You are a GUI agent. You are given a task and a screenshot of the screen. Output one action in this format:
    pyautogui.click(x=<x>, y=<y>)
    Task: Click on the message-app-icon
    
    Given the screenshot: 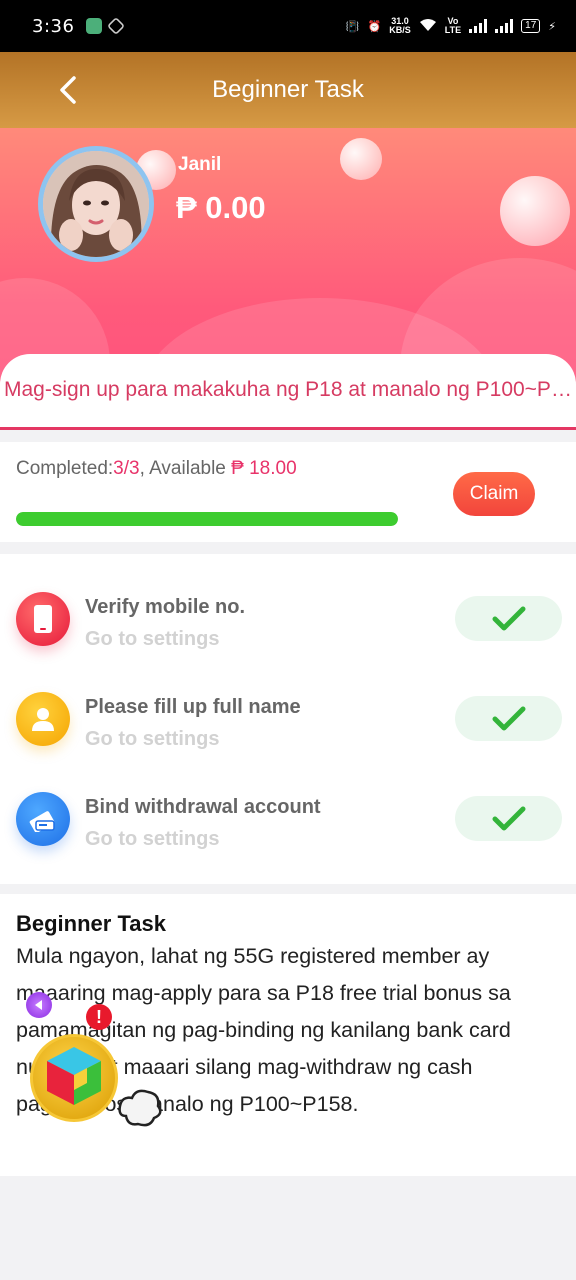 What is the action you would take?
    pyautogui.click(x=94, y=26)
    